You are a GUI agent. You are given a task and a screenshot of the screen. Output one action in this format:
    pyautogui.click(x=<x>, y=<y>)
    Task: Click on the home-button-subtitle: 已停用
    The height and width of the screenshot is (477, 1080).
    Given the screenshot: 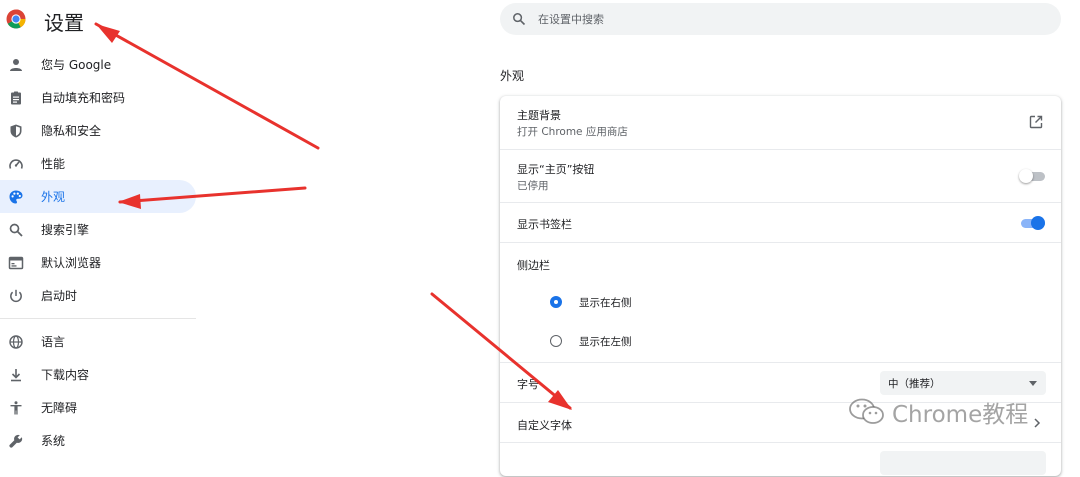 What is the action you would take?
    pyautogui.click(x=533, y=186)
    